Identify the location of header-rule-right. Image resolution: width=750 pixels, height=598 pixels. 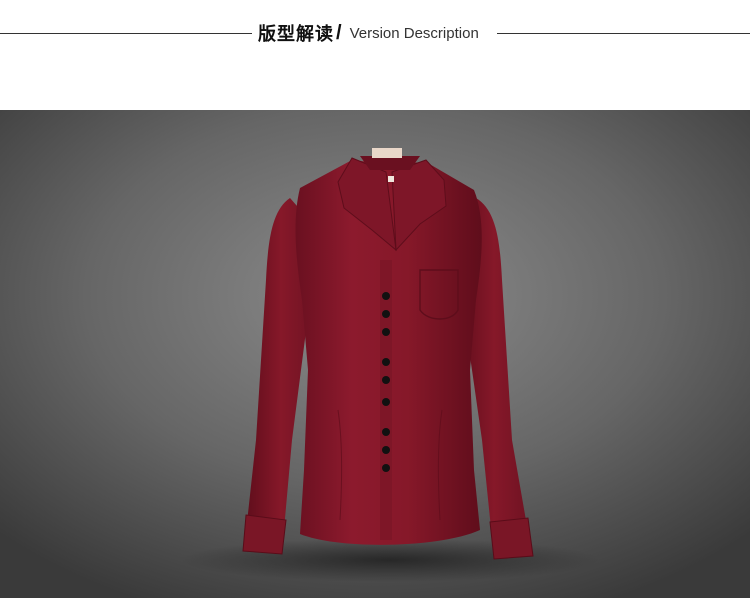
(623, 33).